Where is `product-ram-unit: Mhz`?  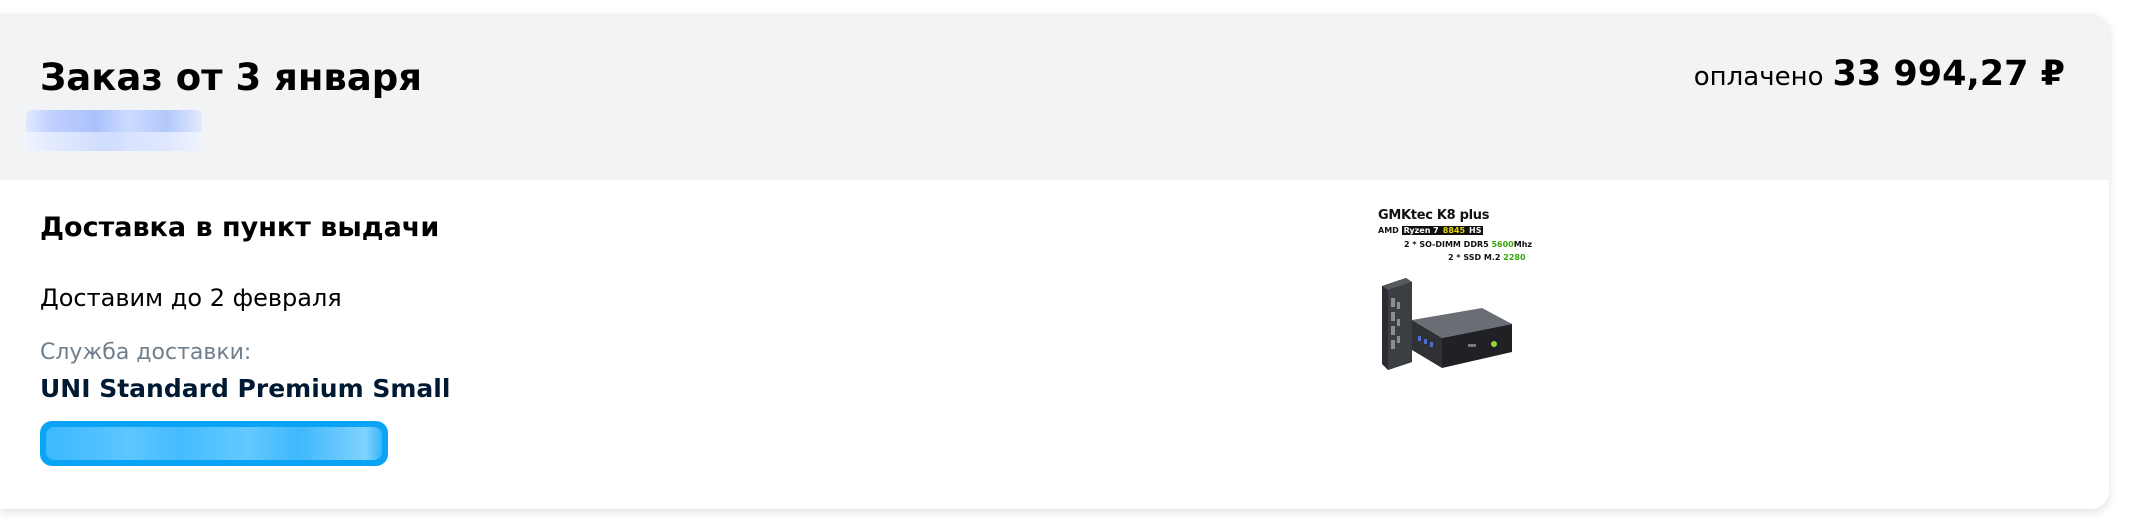
product-ram-unit: Mhz is located at coordinates (1523, 244).